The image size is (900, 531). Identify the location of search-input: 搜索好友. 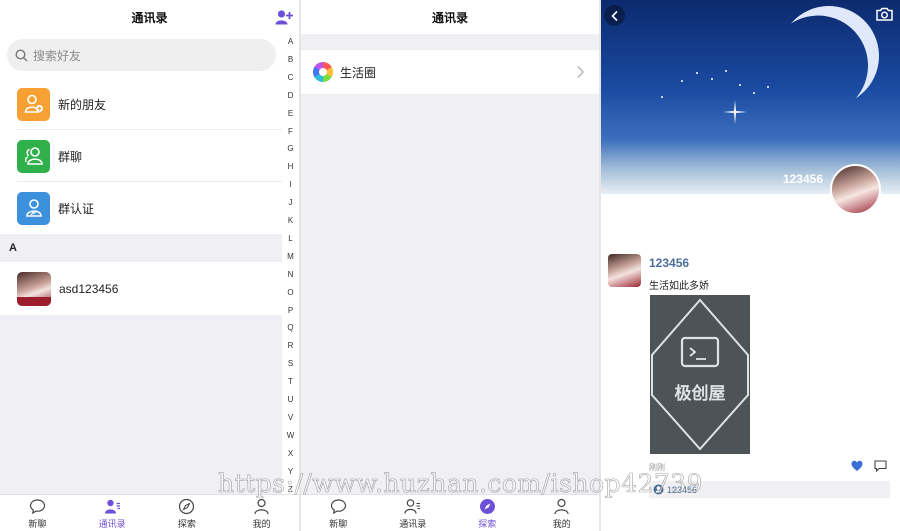
(141, 55).